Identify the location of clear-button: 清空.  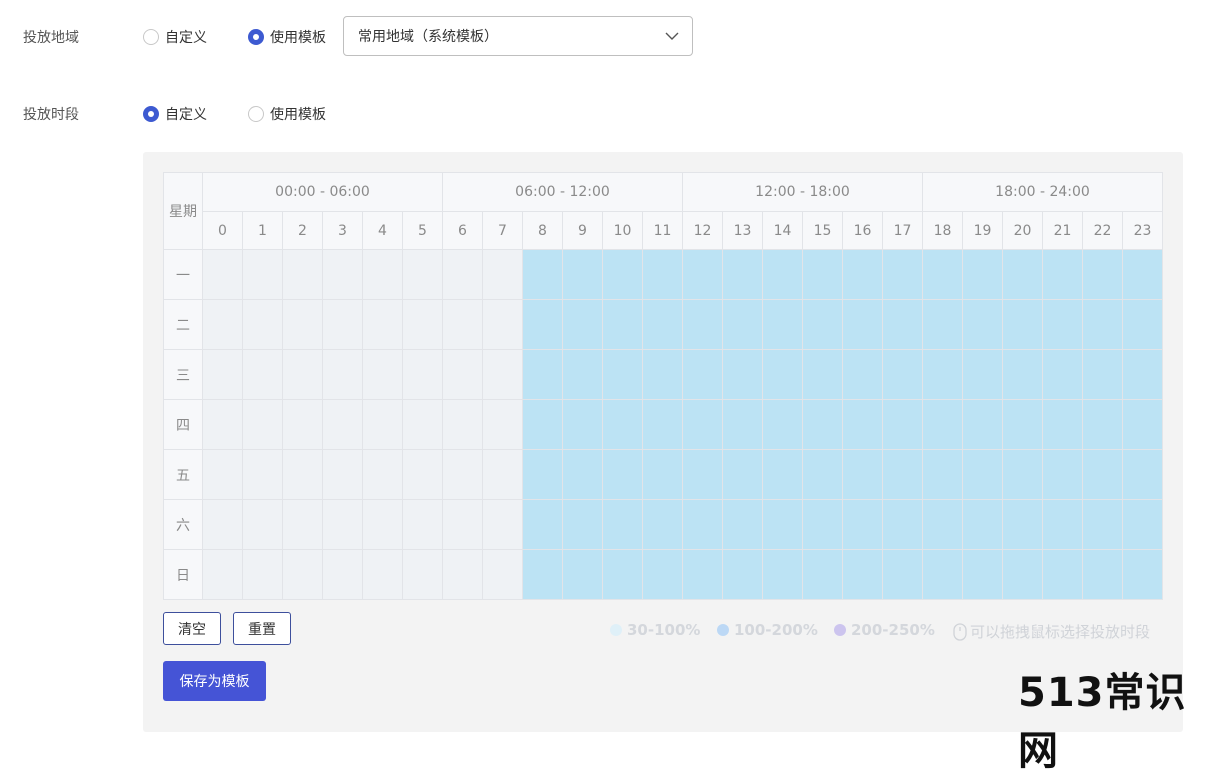
(192, 628).